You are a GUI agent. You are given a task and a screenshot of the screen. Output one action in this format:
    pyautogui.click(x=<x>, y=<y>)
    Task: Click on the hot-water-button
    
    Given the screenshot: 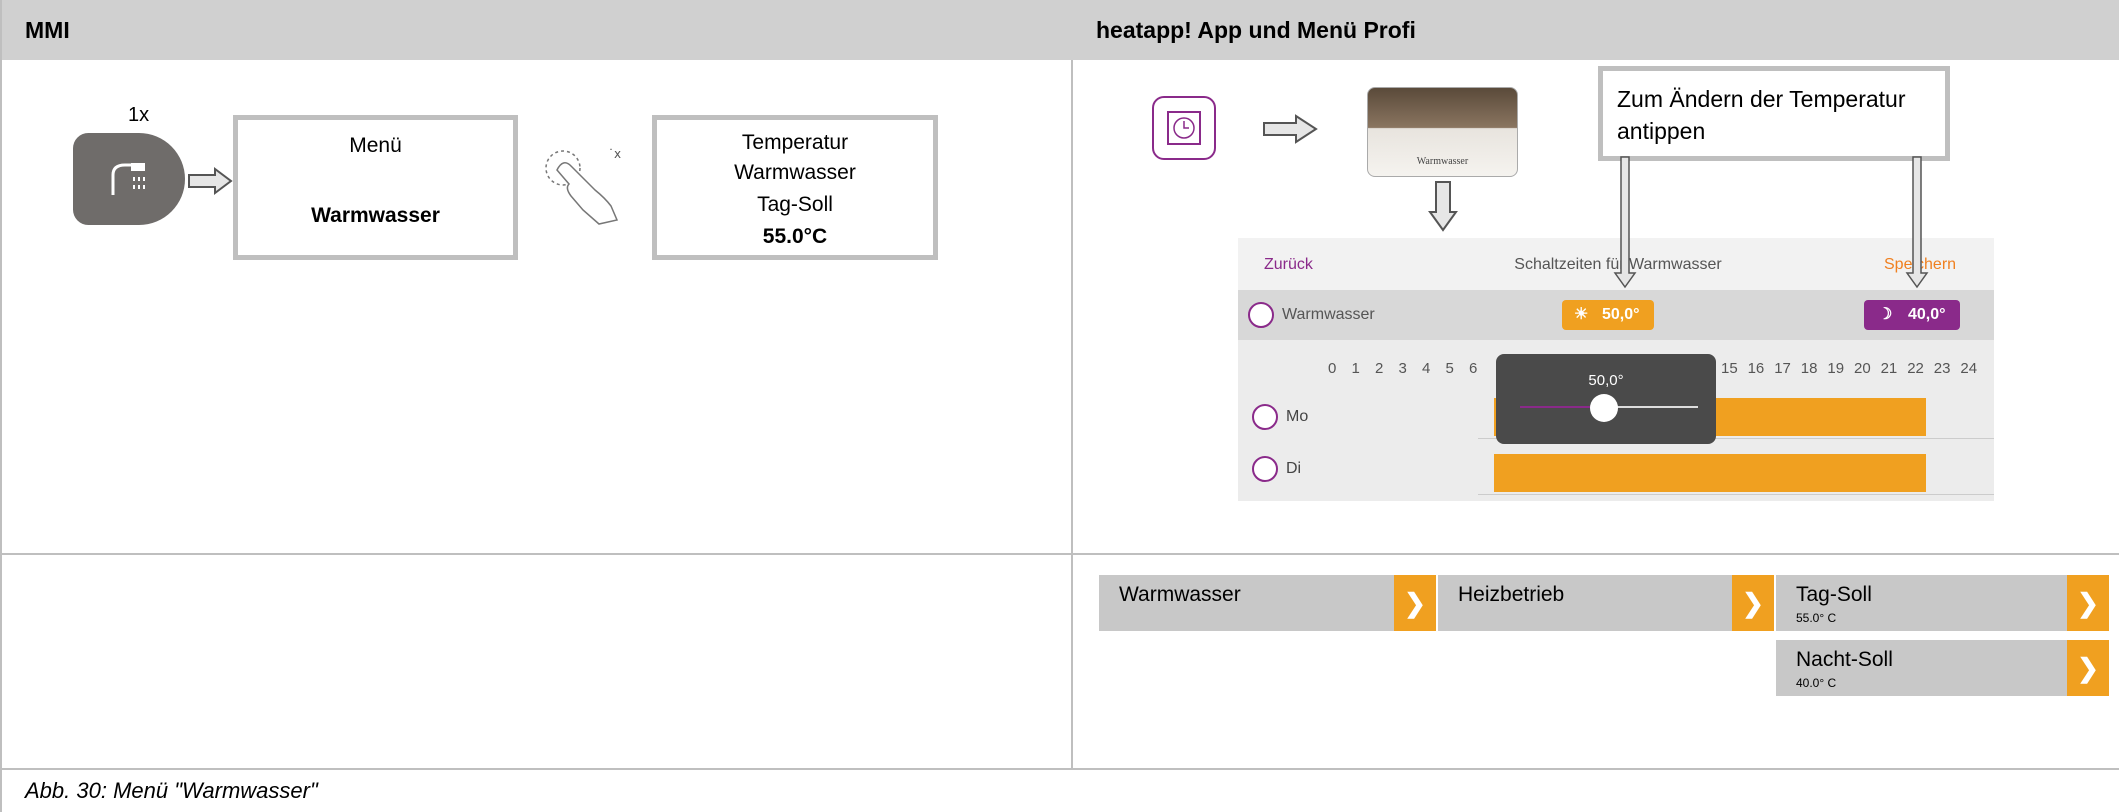 What is the action you would take?
    pyautogui.click(x=129, y=179)
    